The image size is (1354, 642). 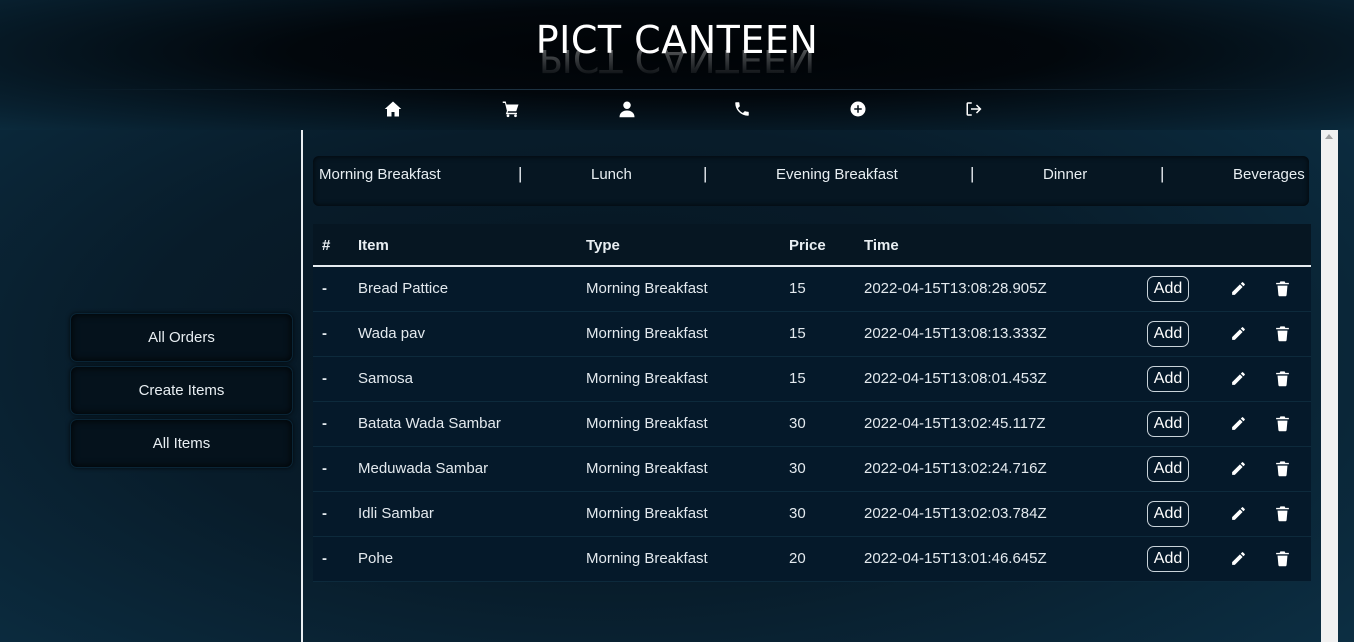 I want to click on row-item-name: Samosa, so click(x=386, y=378).